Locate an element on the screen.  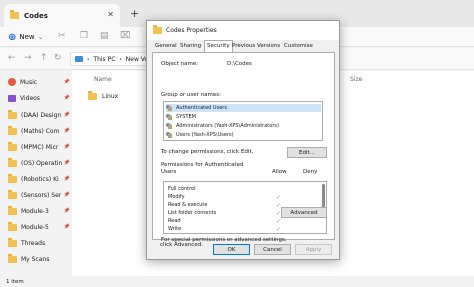
video-icon is located at coordinates (12, 98).